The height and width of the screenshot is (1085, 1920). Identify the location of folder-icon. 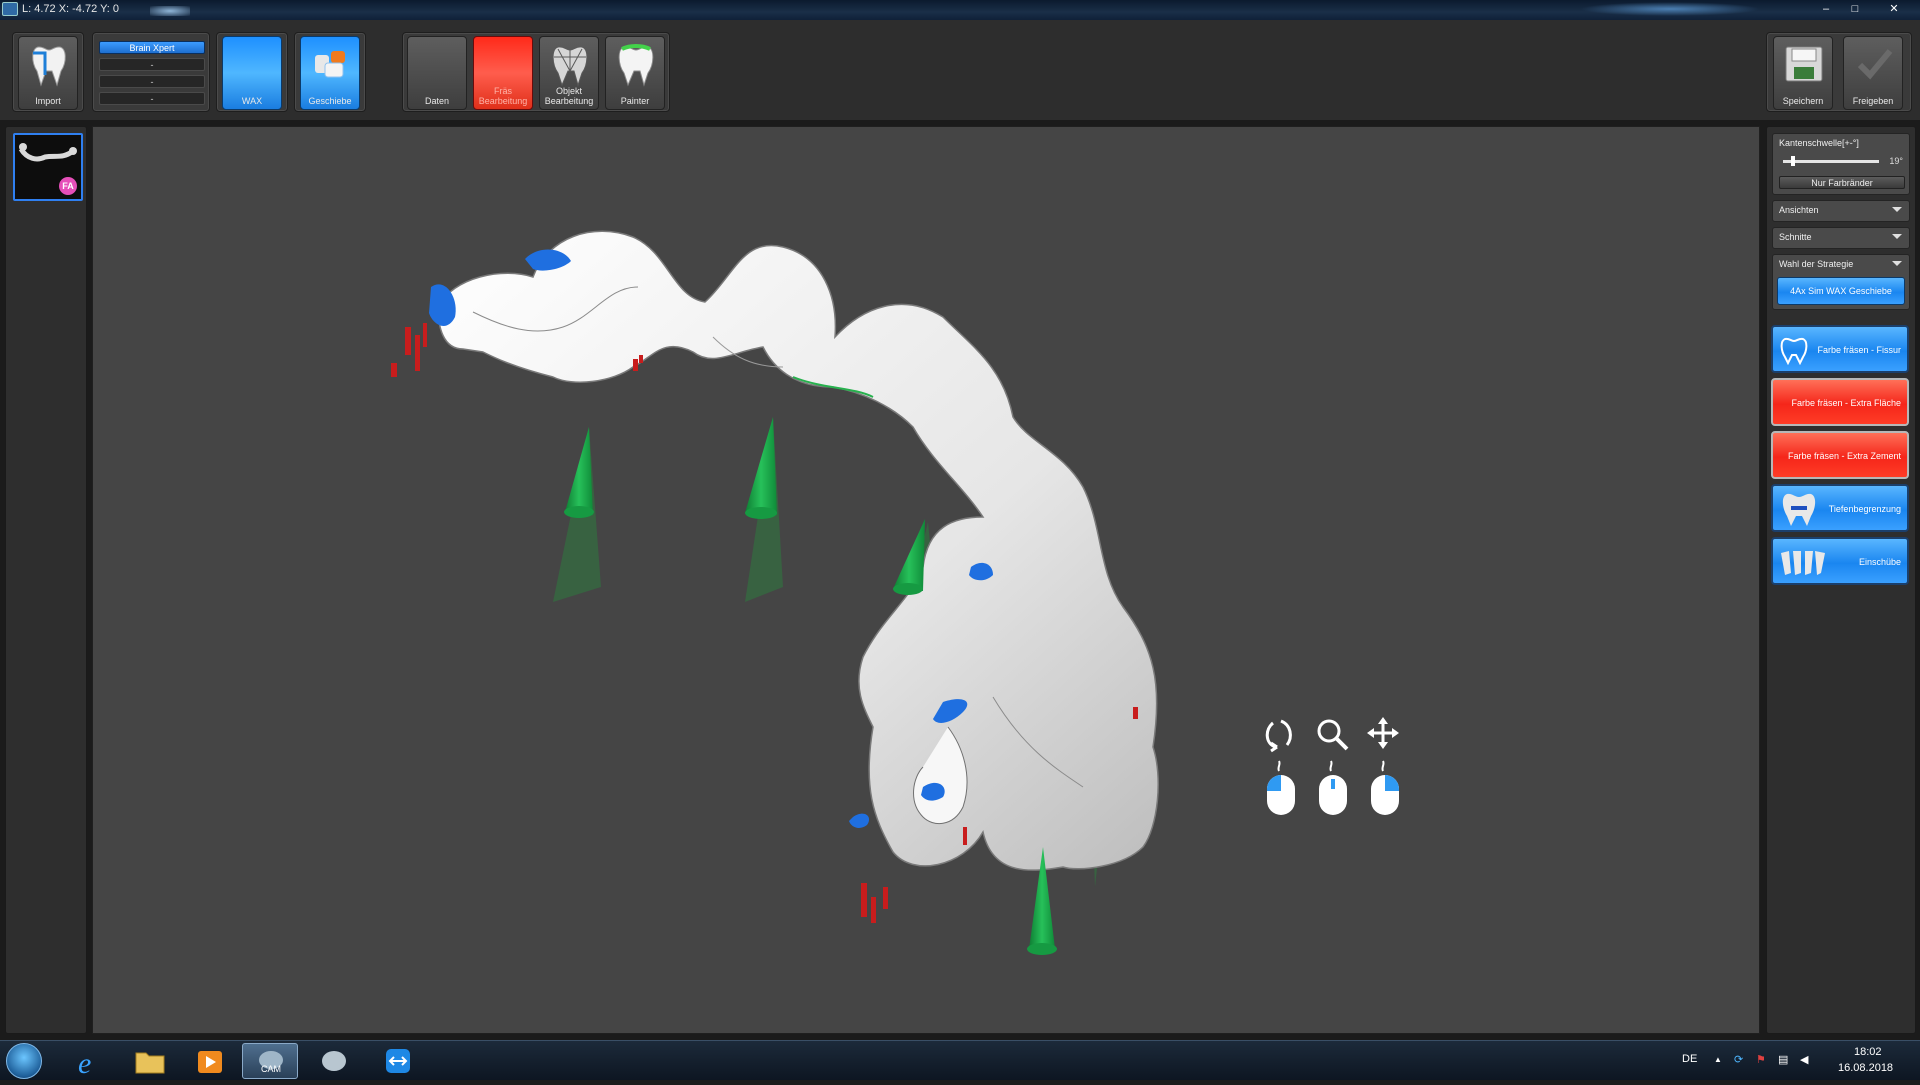
(150, 1061).